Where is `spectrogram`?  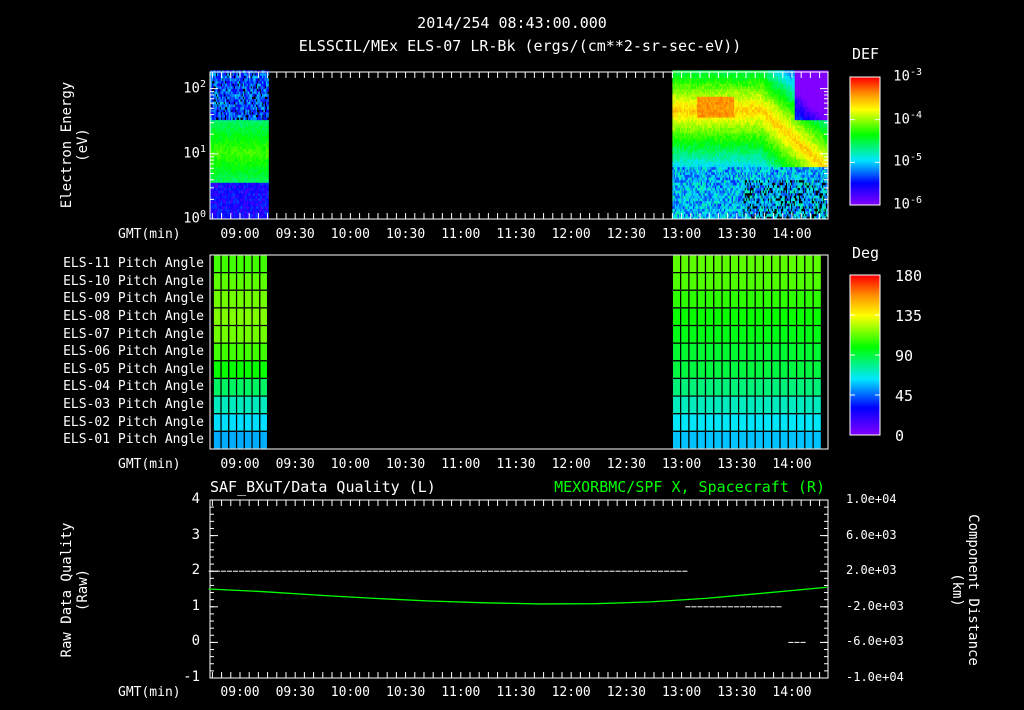 spectrogram is located at coordinates (519, 145).